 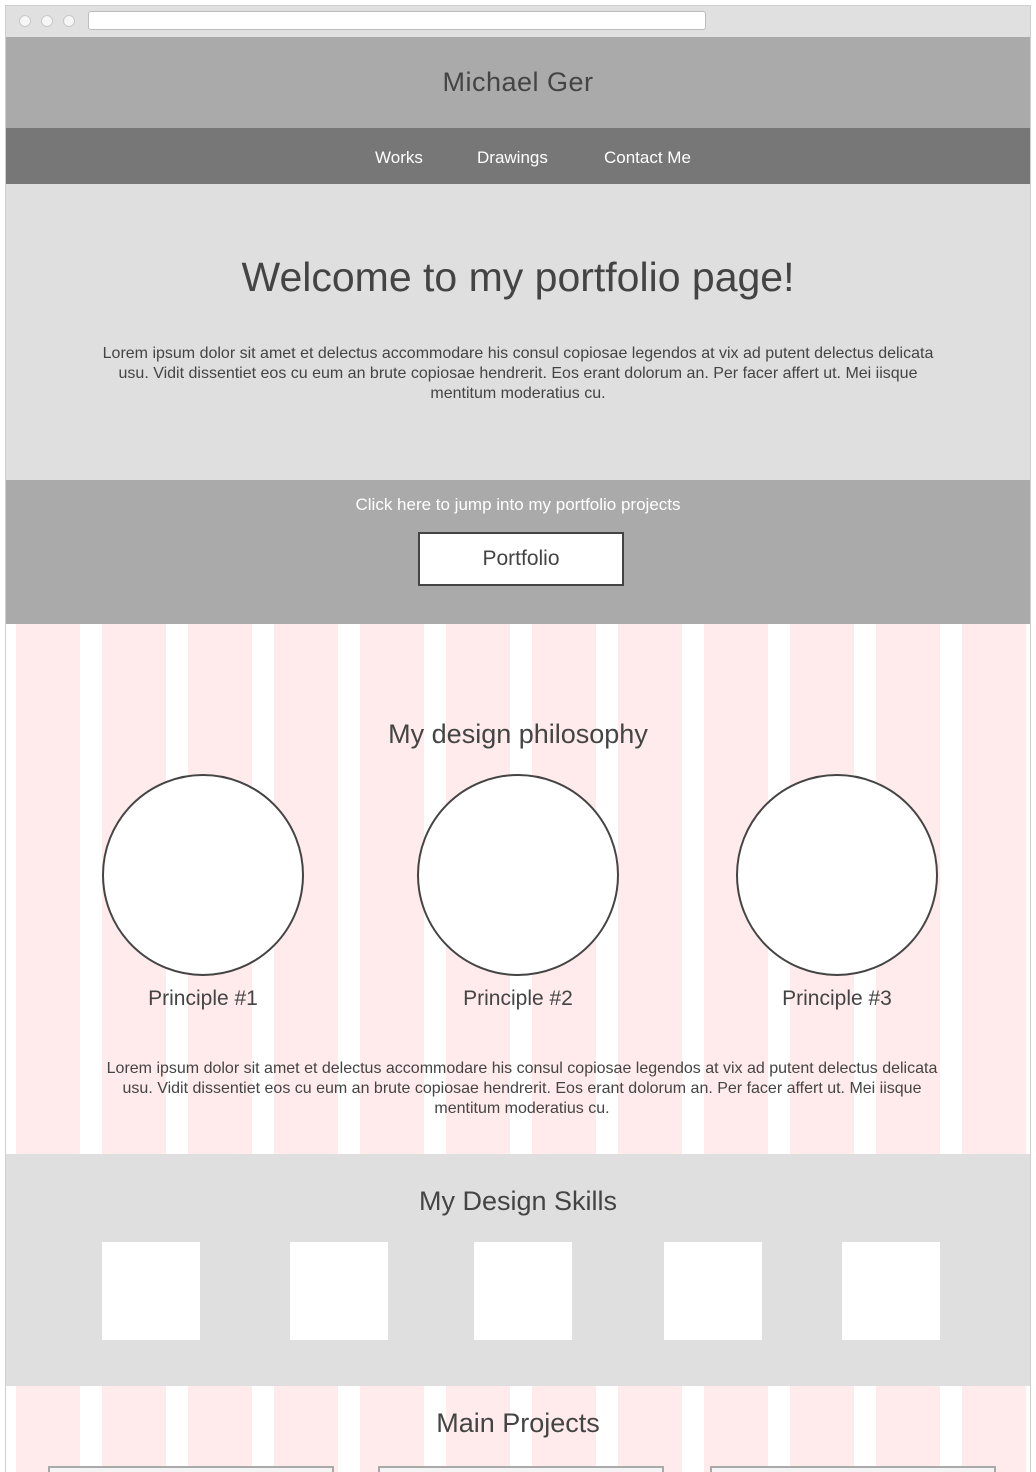 What do you see at coordinates (518, 734) in the screenshot?
I see `philosophy-title: My design philosophy` at bounding box center [518, 734].